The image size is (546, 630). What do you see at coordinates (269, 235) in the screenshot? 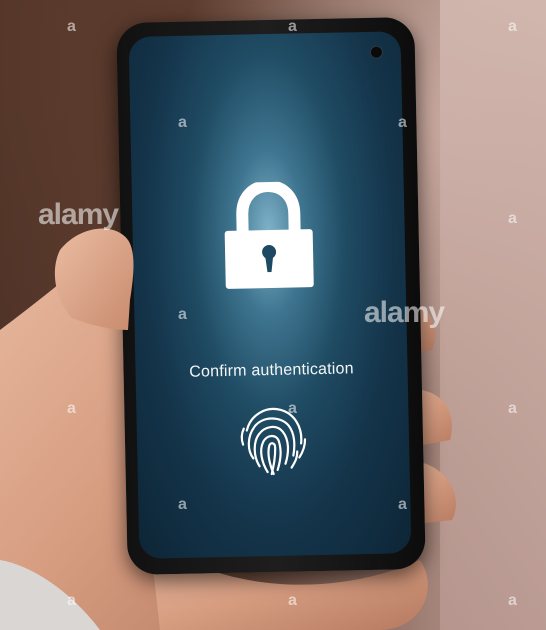
I see `padlock-icon` at bounding box center [269, 235].